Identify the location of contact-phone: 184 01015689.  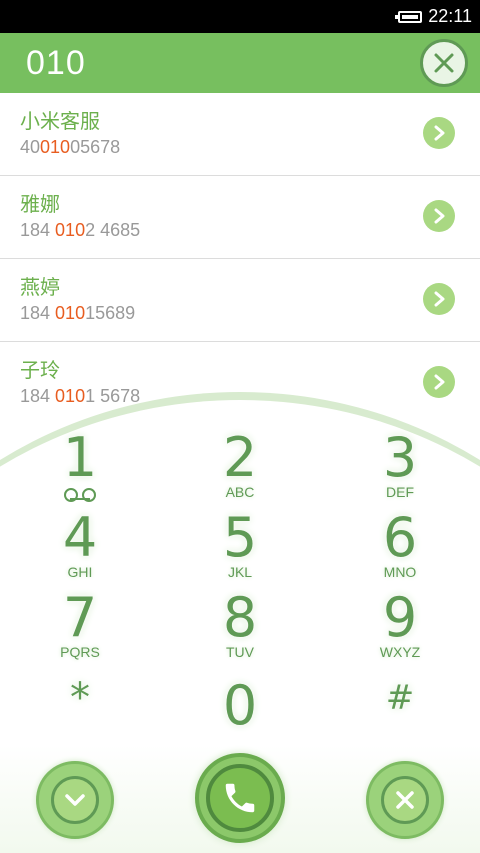
(78, 313).